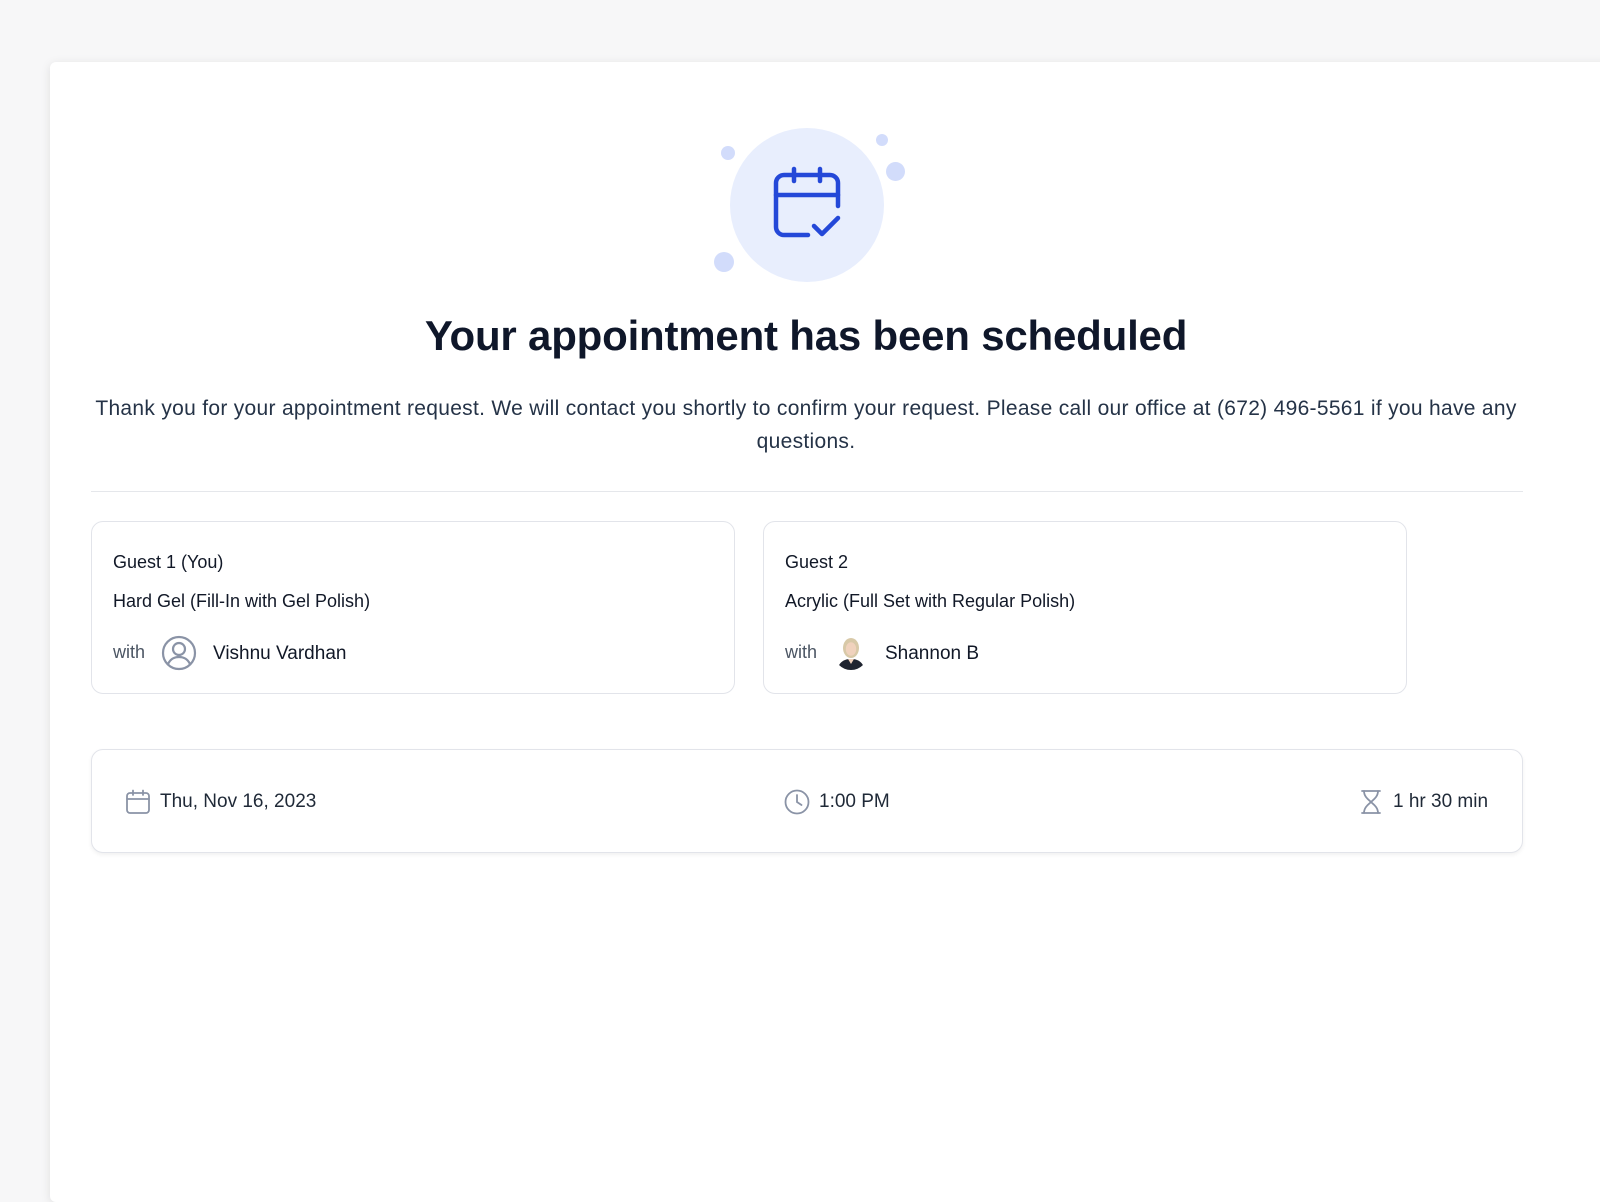 The image size is (1600, 1202). Describe the element at coordinates (807, 202) in the screenshot. I see `calendar-check-icon` at that location.